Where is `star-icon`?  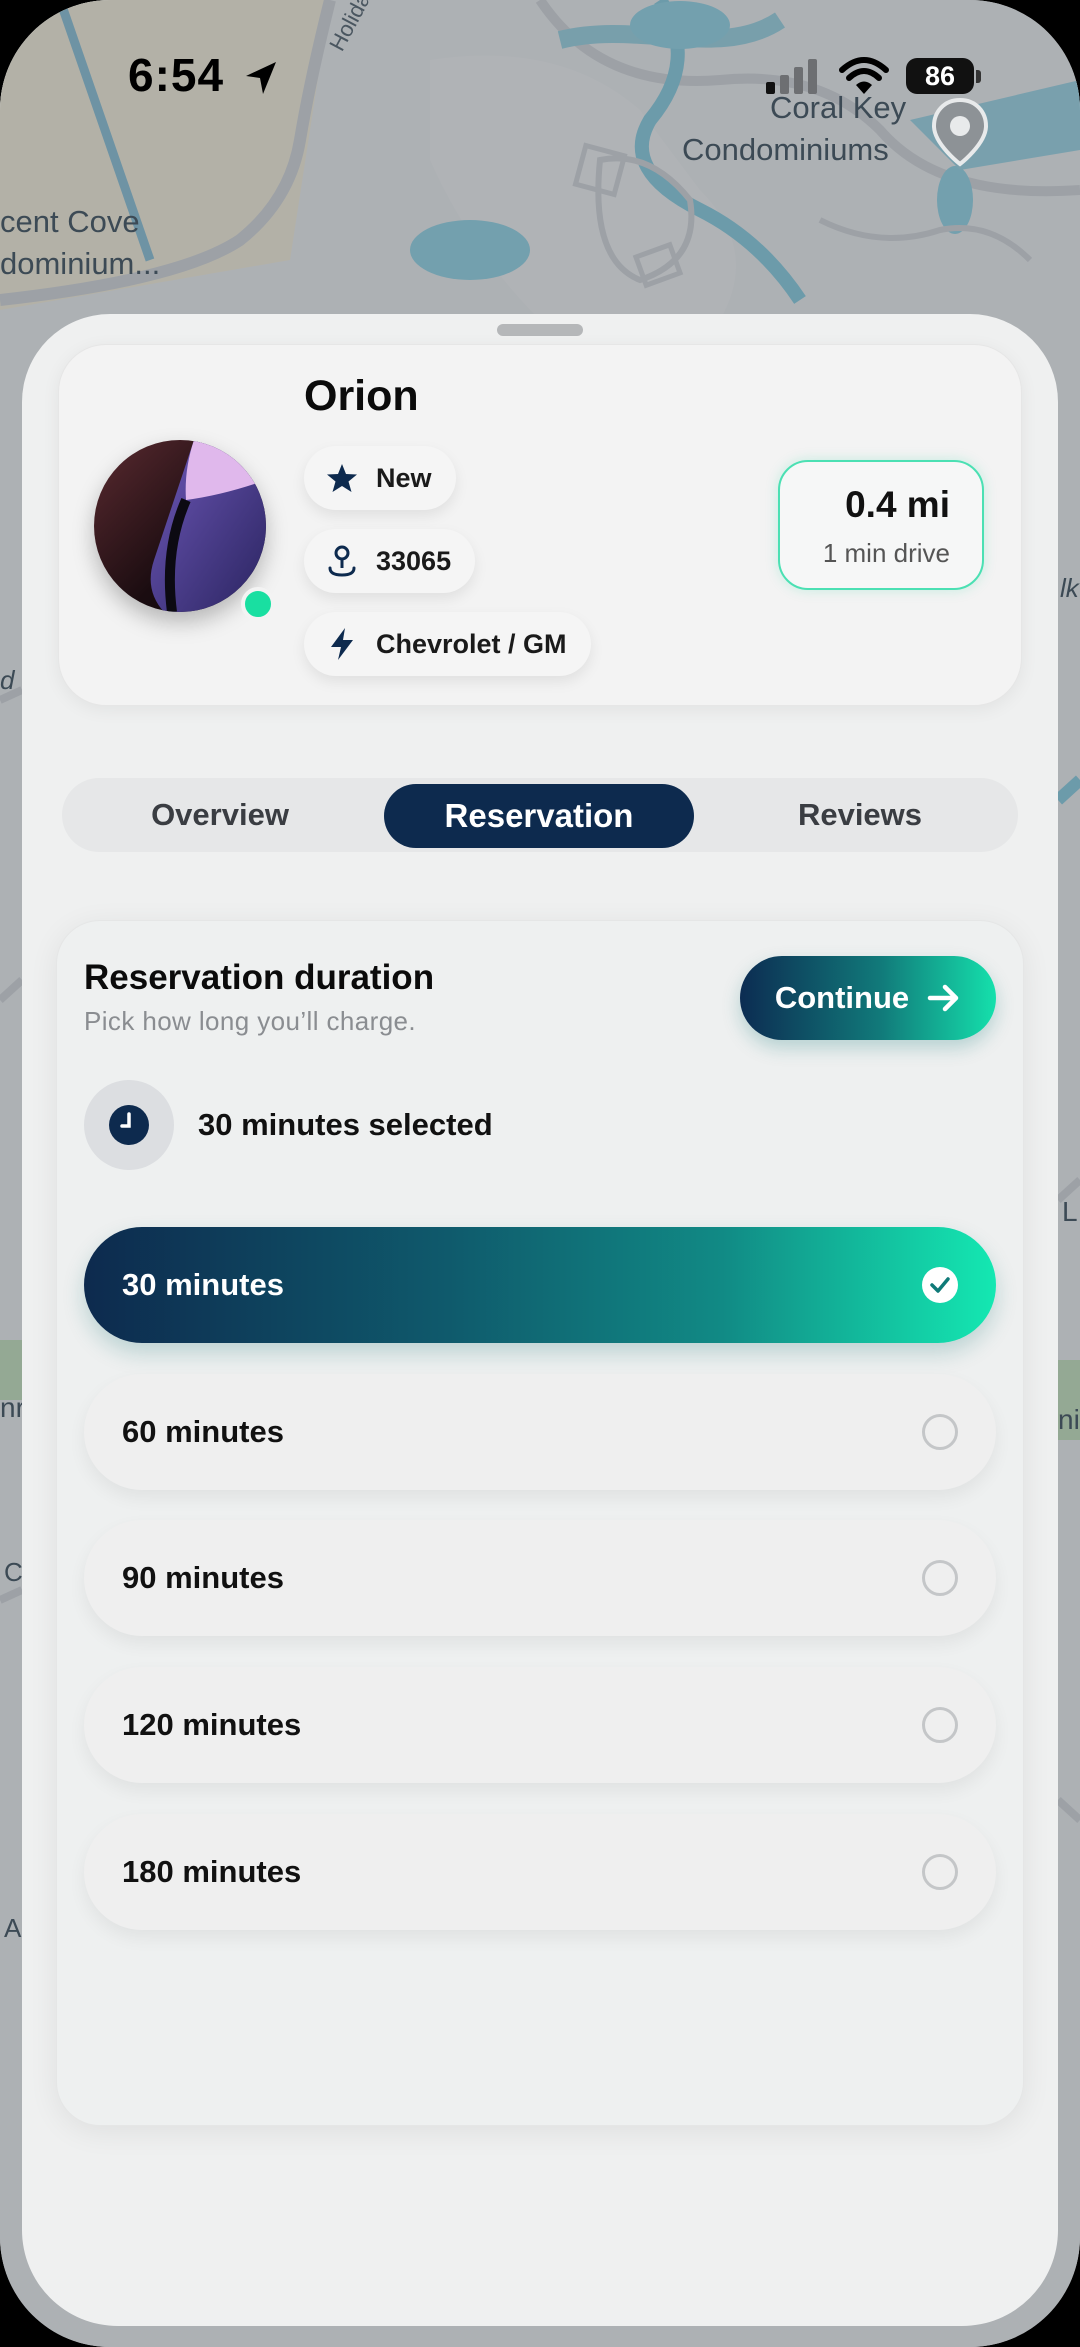
star-icon is located at coordinates (342, 478).